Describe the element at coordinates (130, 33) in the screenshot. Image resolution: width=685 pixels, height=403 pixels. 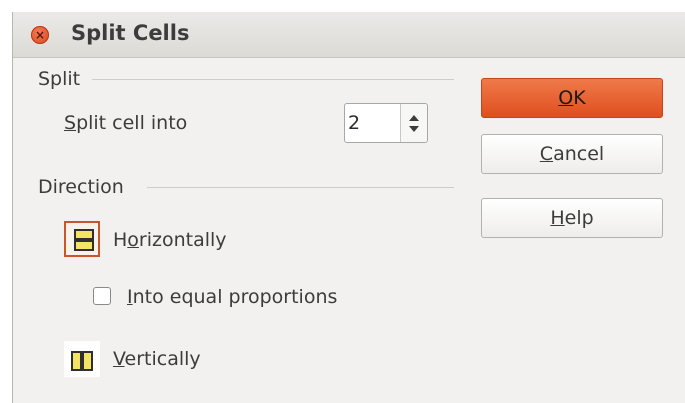
I see `dialog-title: Split Cells` at that location.